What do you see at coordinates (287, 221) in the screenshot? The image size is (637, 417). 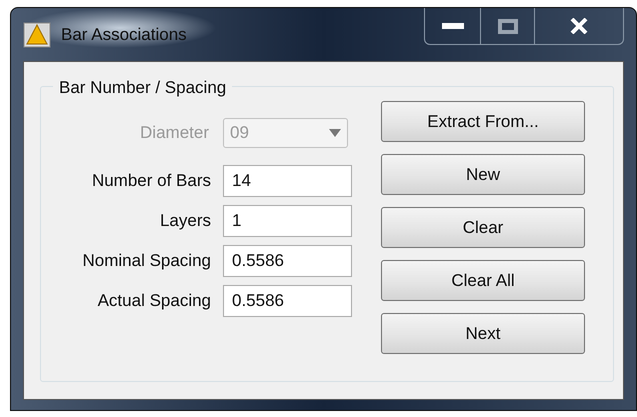 I see `text-field: 1` at bounding box center [287, 221].